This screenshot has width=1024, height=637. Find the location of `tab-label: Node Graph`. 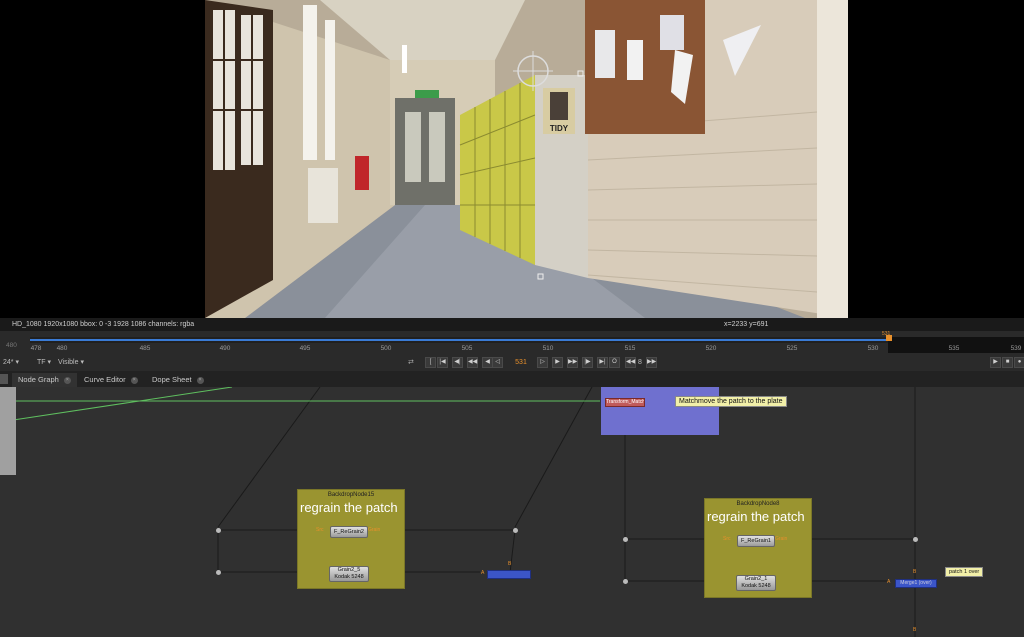

tab-label: Node Graph is located at coordinates (38, 379).